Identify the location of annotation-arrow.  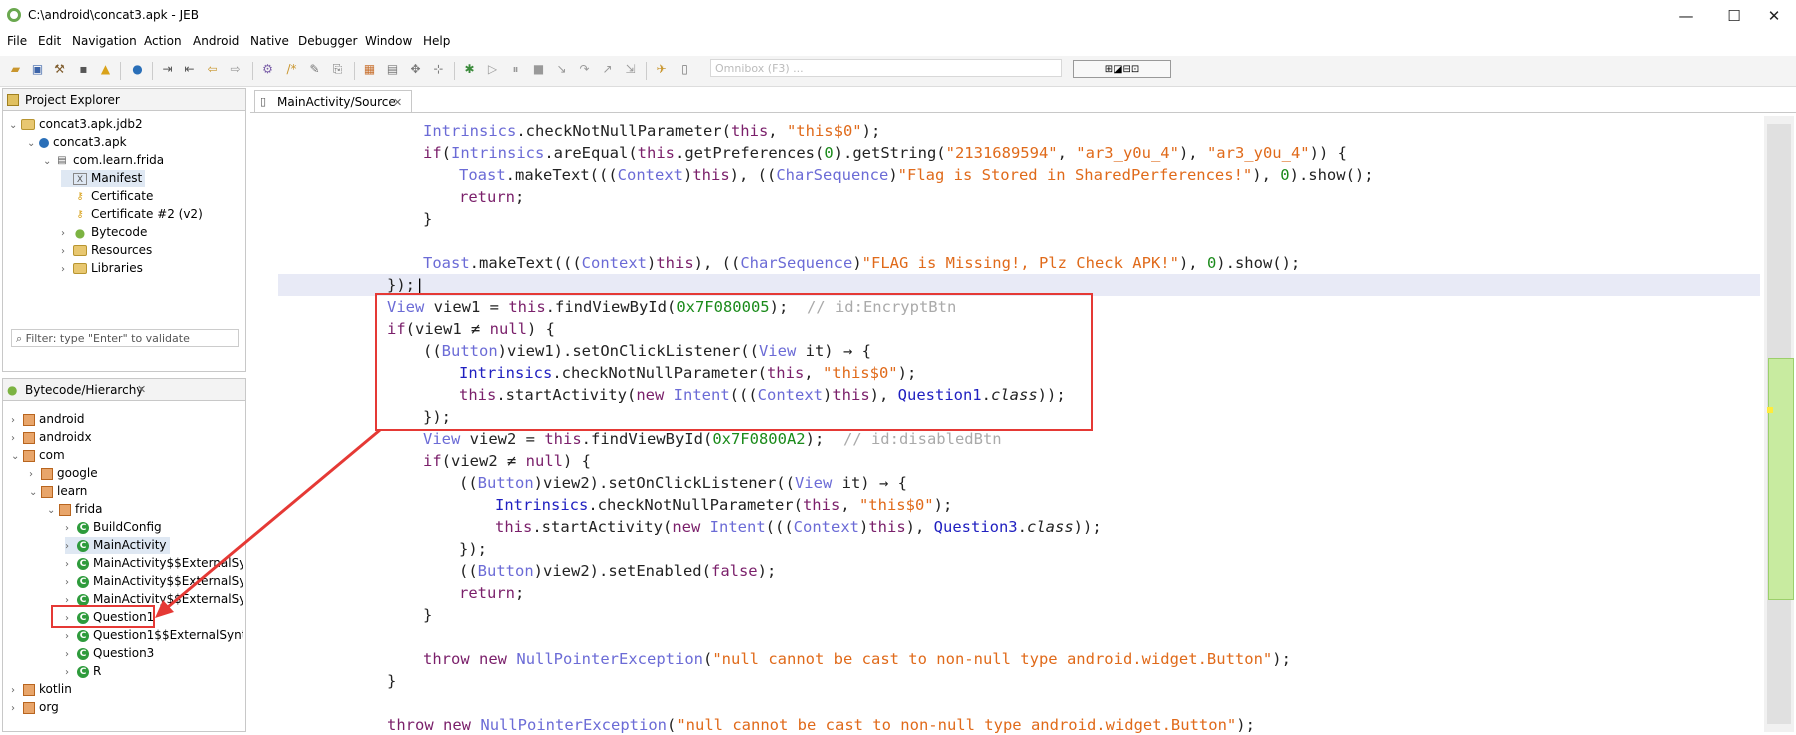
(268, 523).